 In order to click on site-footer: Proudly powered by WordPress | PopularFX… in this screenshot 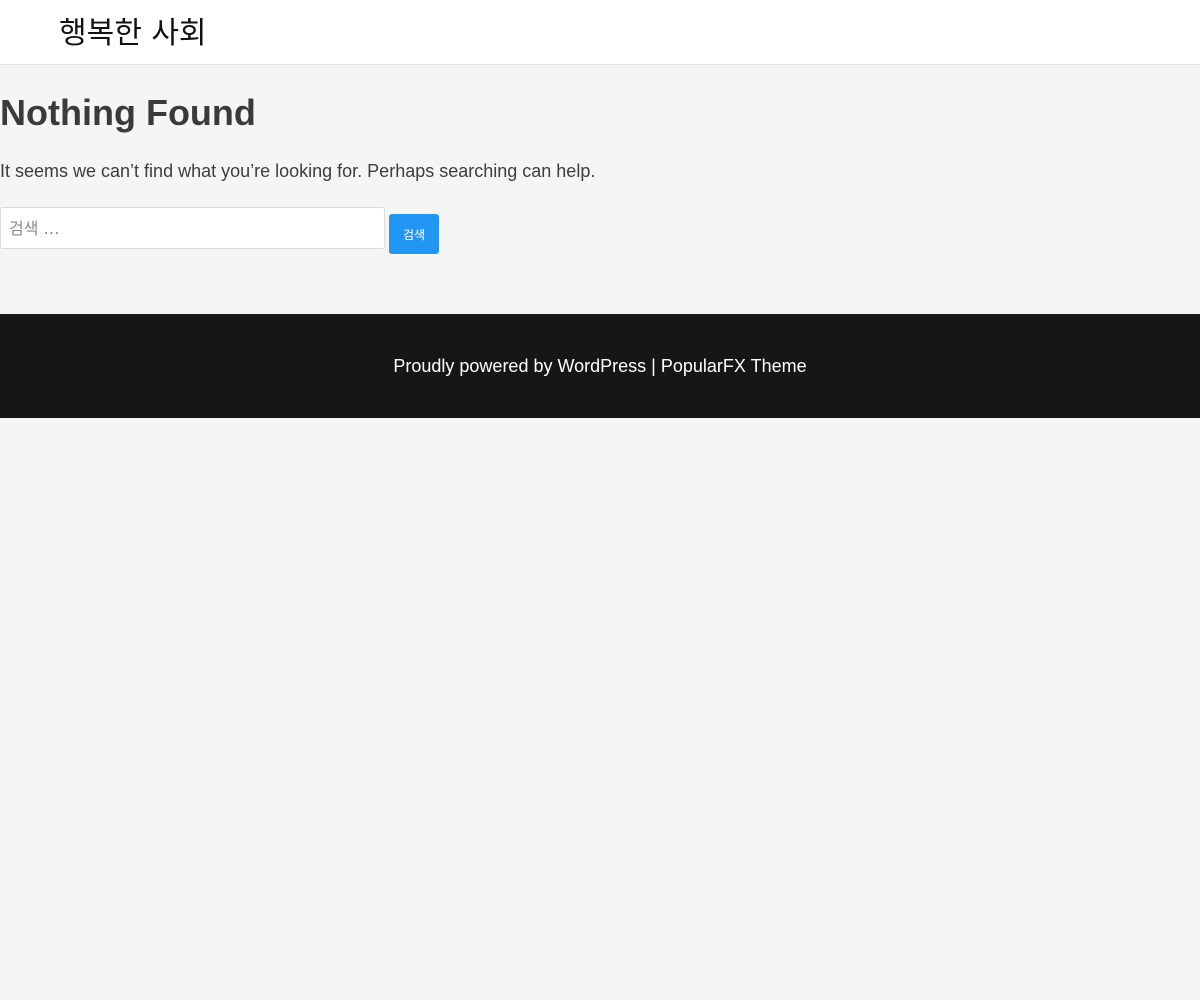, I will do `click(600, 366)`.